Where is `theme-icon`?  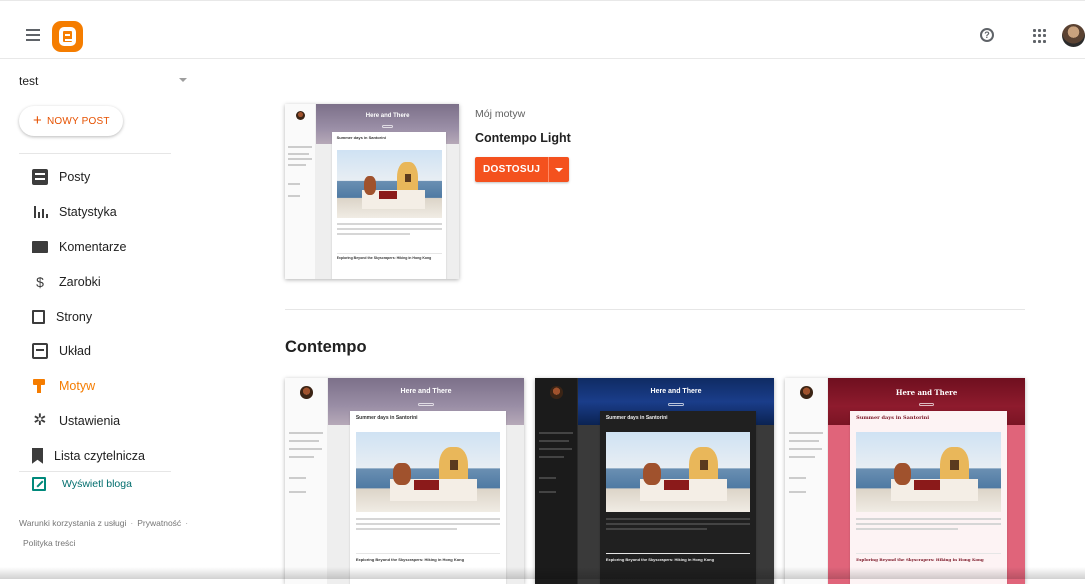 theme-icon is located at coordinates (40, 386).